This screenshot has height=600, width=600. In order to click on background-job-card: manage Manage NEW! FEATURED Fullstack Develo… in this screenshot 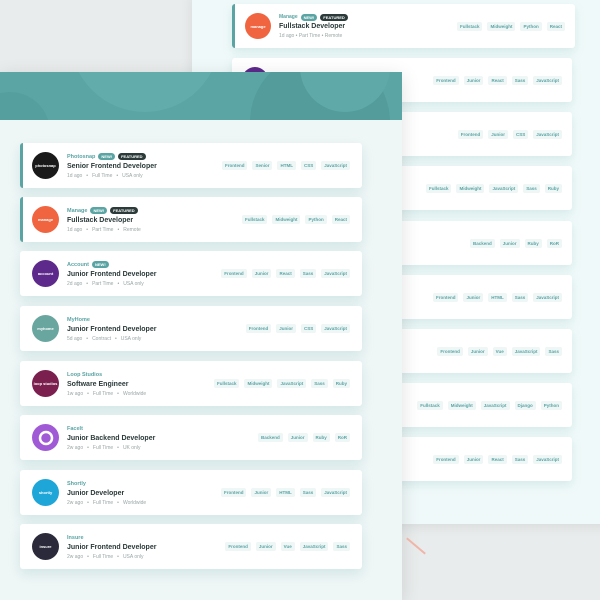, I will do `click(403, 26)`.